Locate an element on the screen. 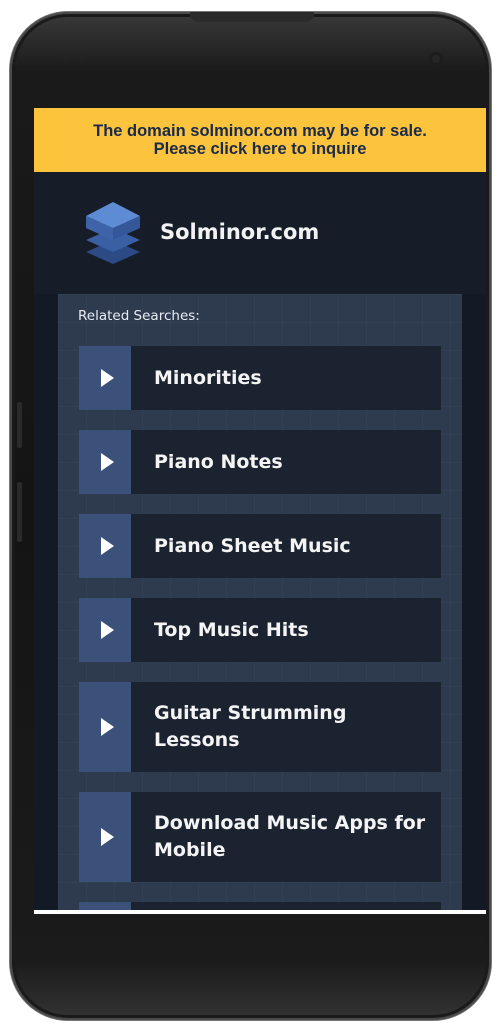 The width and height of the screenshot is (501, 1025). related-search-label: Piano Sheet Music is located at coordinates (252, 545).